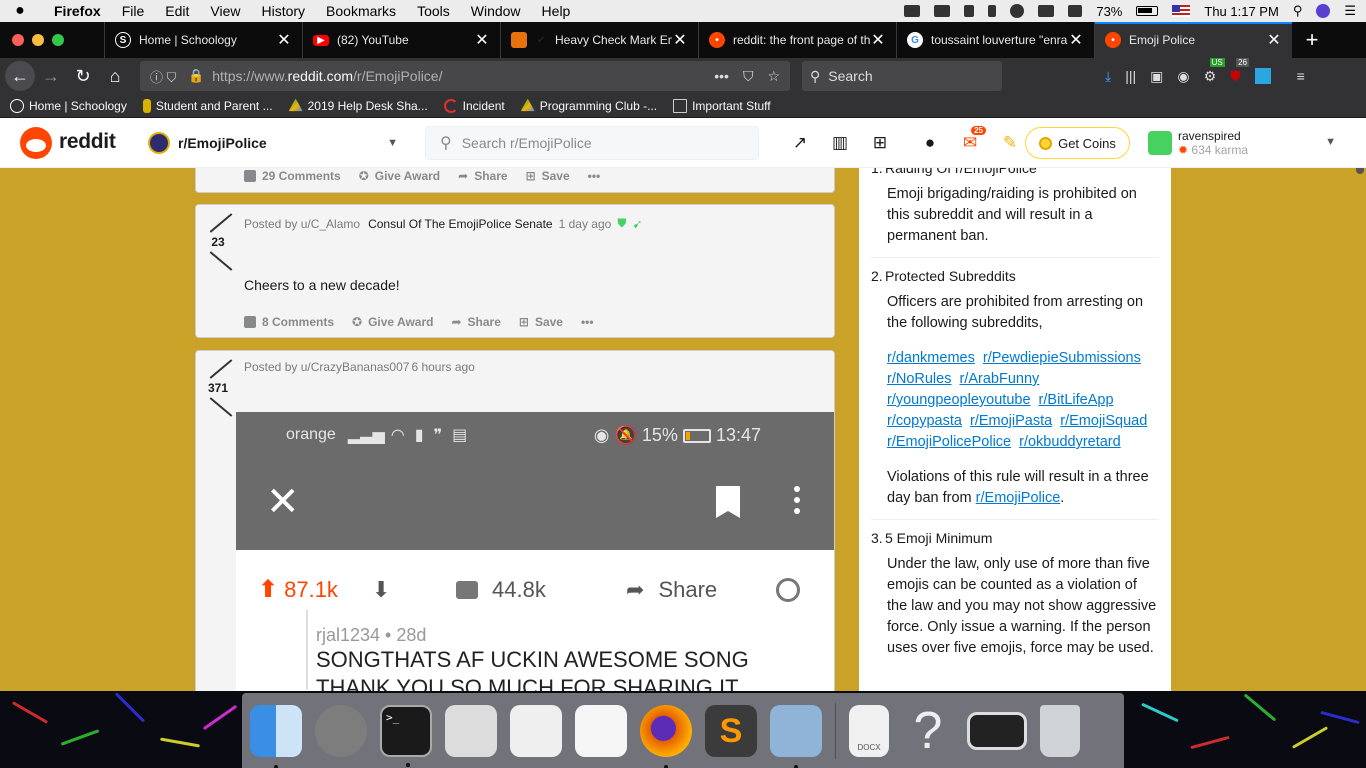  What do you see at coordinates (800, 143) in the screenshot?
I see `popular-trending-icon: ↗` at bounding box center [800, 143].